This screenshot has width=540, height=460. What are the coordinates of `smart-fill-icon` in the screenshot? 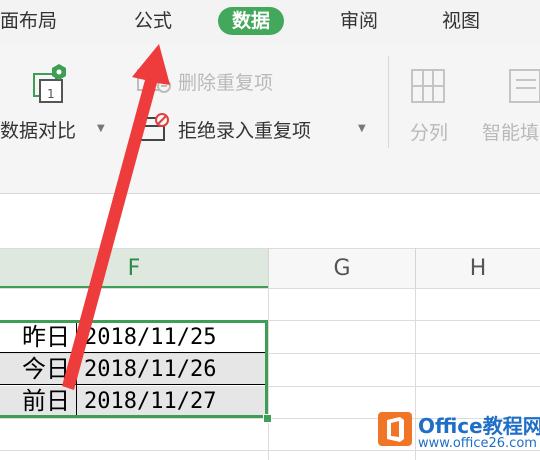 It's located at (524, 86).